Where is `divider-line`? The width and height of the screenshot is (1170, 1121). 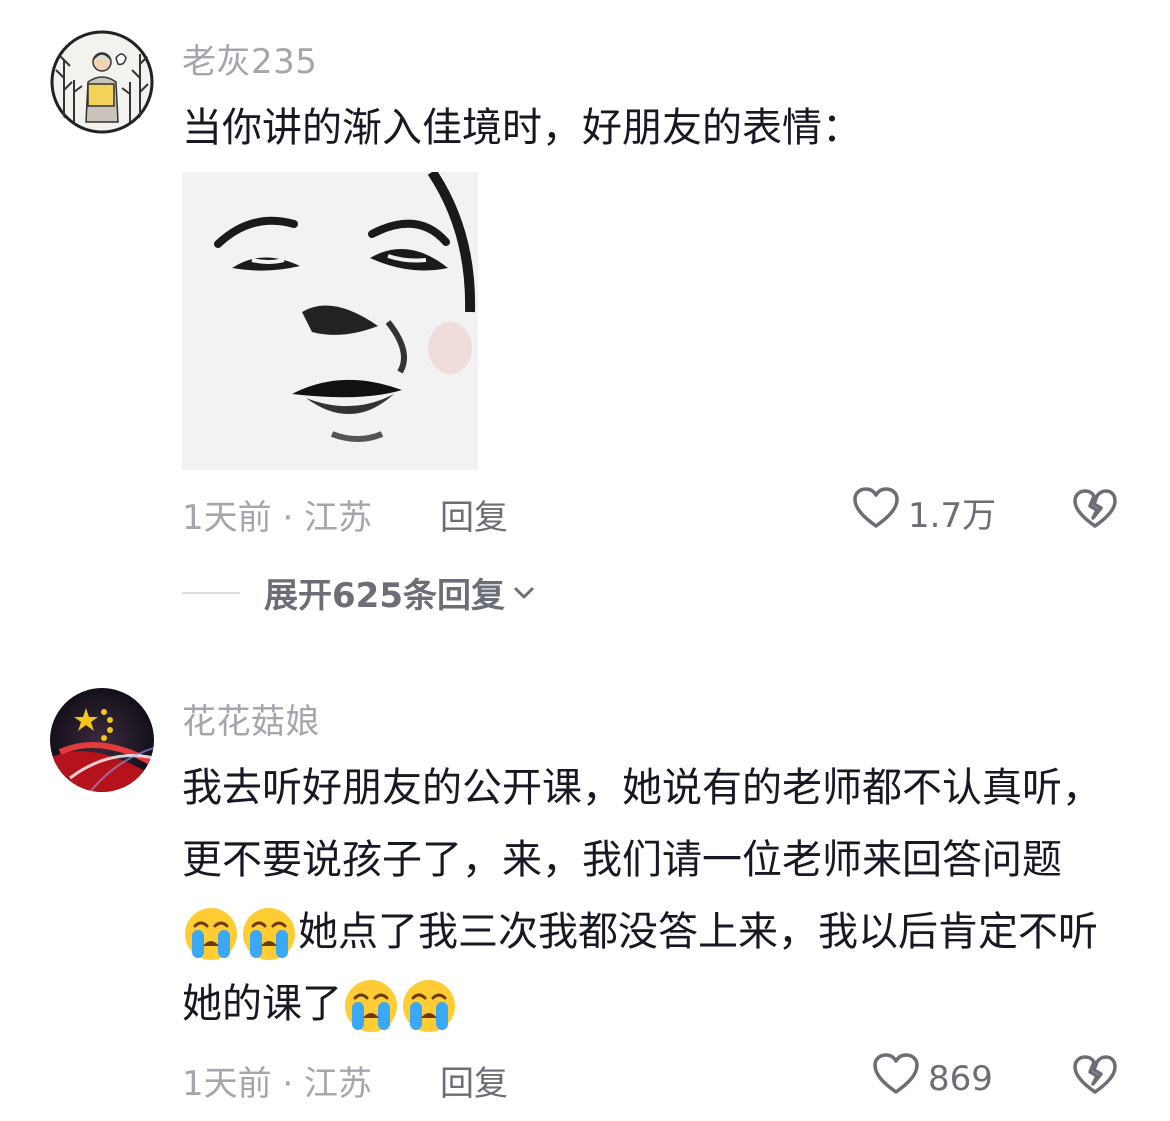
divider-line is located at coordinates (211, 592).